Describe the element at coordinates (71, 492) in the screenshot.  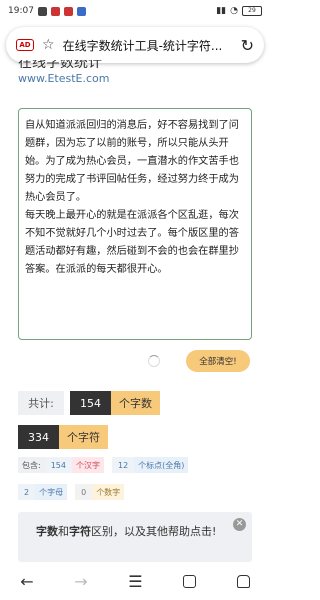
I see `breakdown-row-2: 2 个字母 0 个数字` at that location.